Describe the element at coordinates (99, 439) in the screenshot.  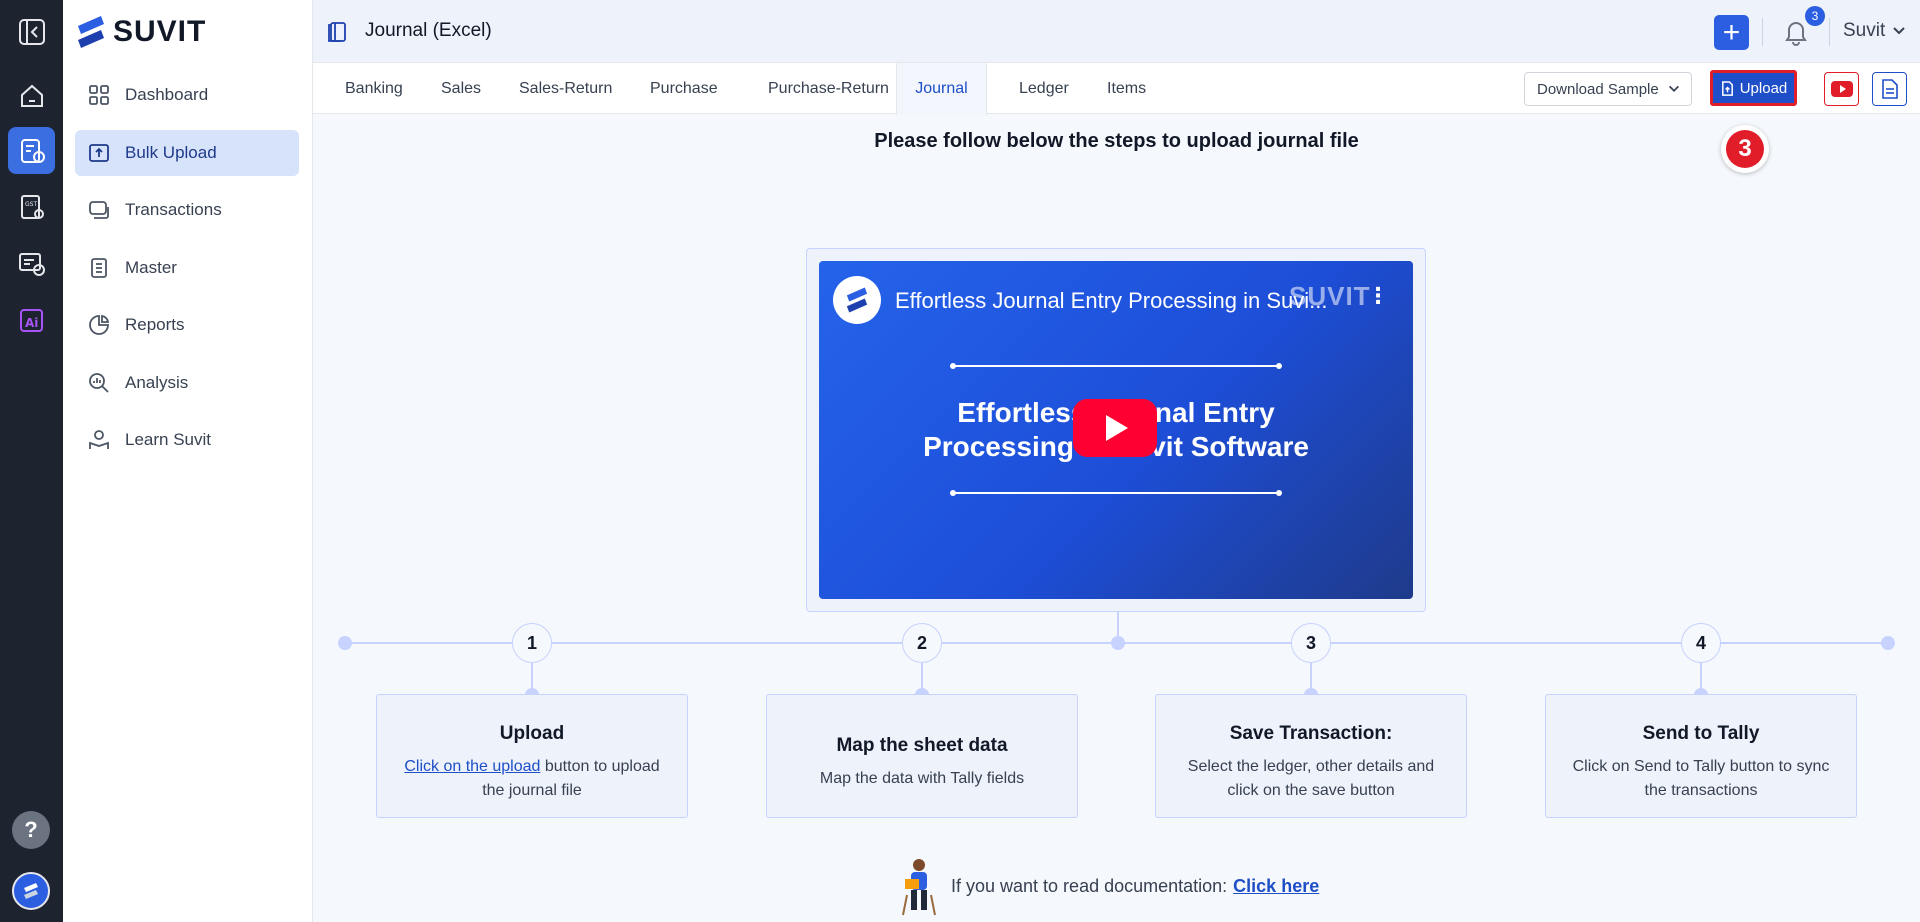
I see `learn-icon` at that location.